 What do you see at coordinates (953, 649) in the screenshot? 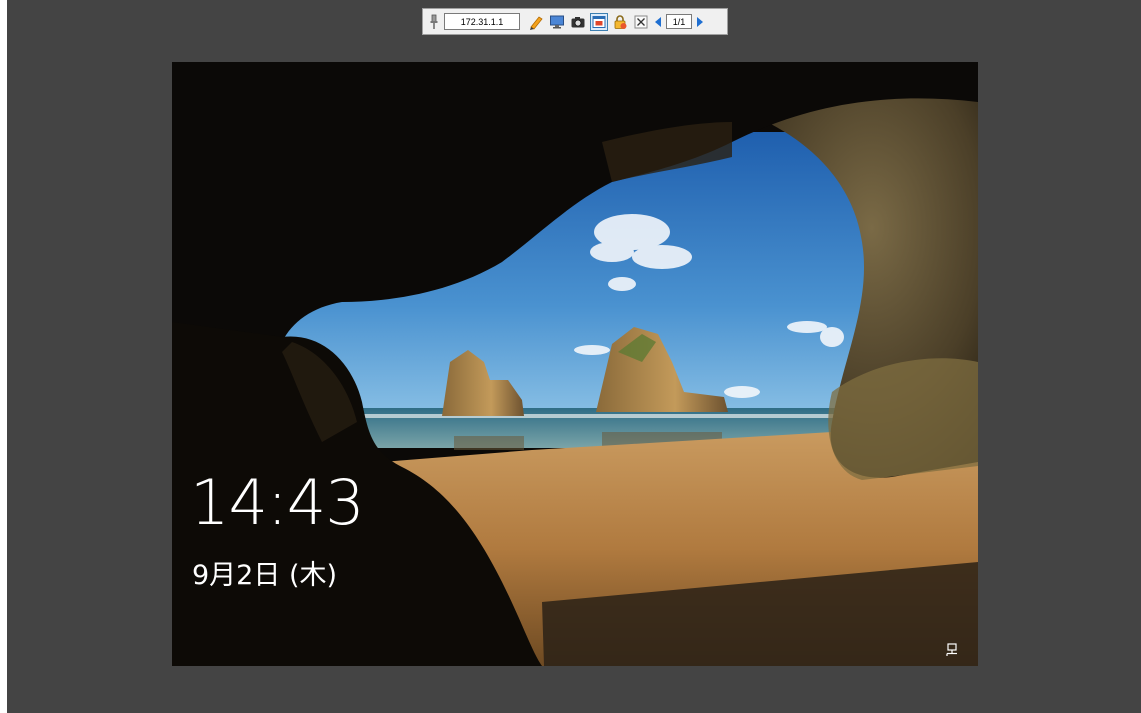
I see `network-icon` at bounding box center [953, 649].